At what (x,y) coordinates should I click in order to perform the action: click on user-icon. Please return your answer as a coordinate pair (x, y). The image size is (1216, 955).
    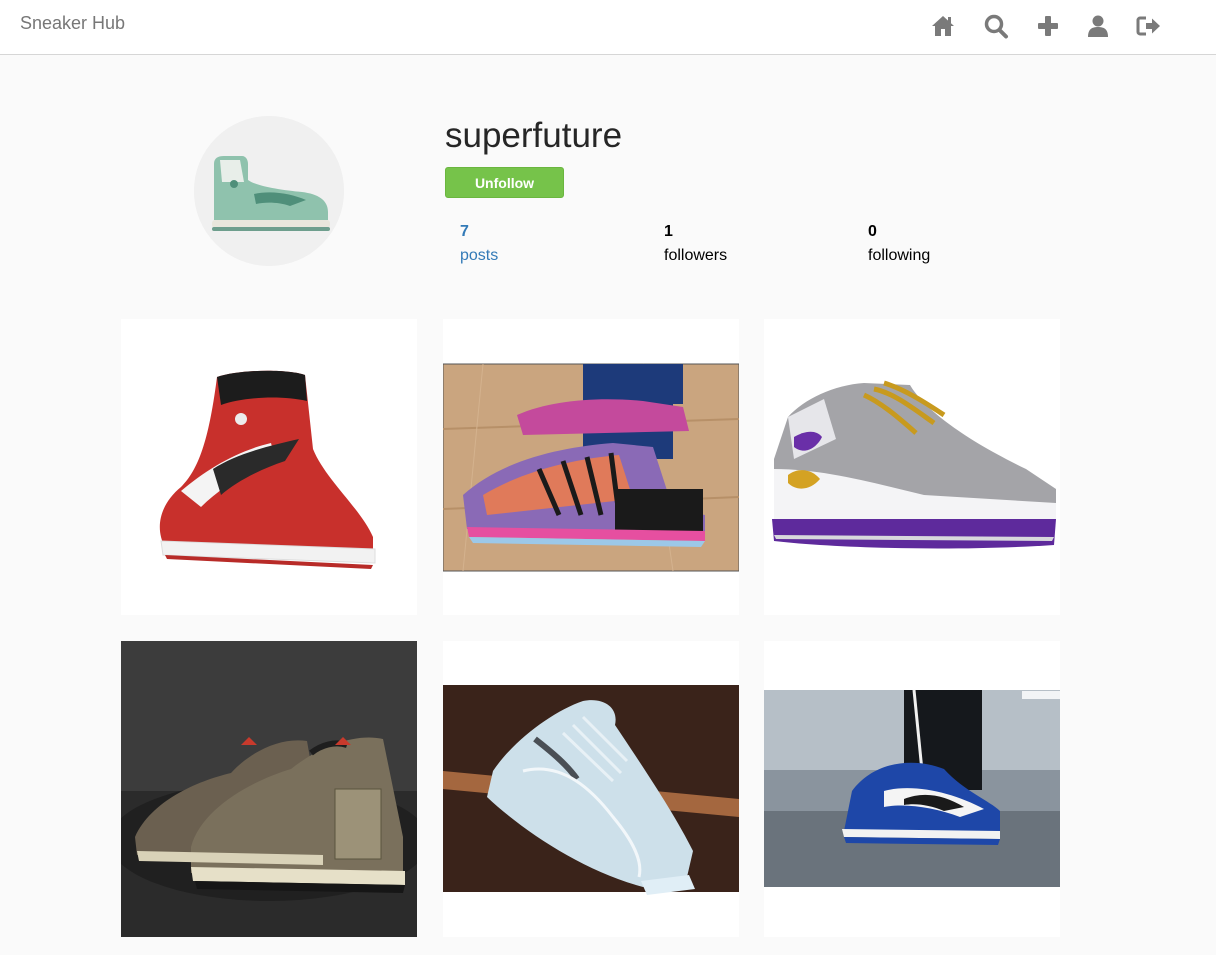
    Looking at the image, I should click on (1098, 26).